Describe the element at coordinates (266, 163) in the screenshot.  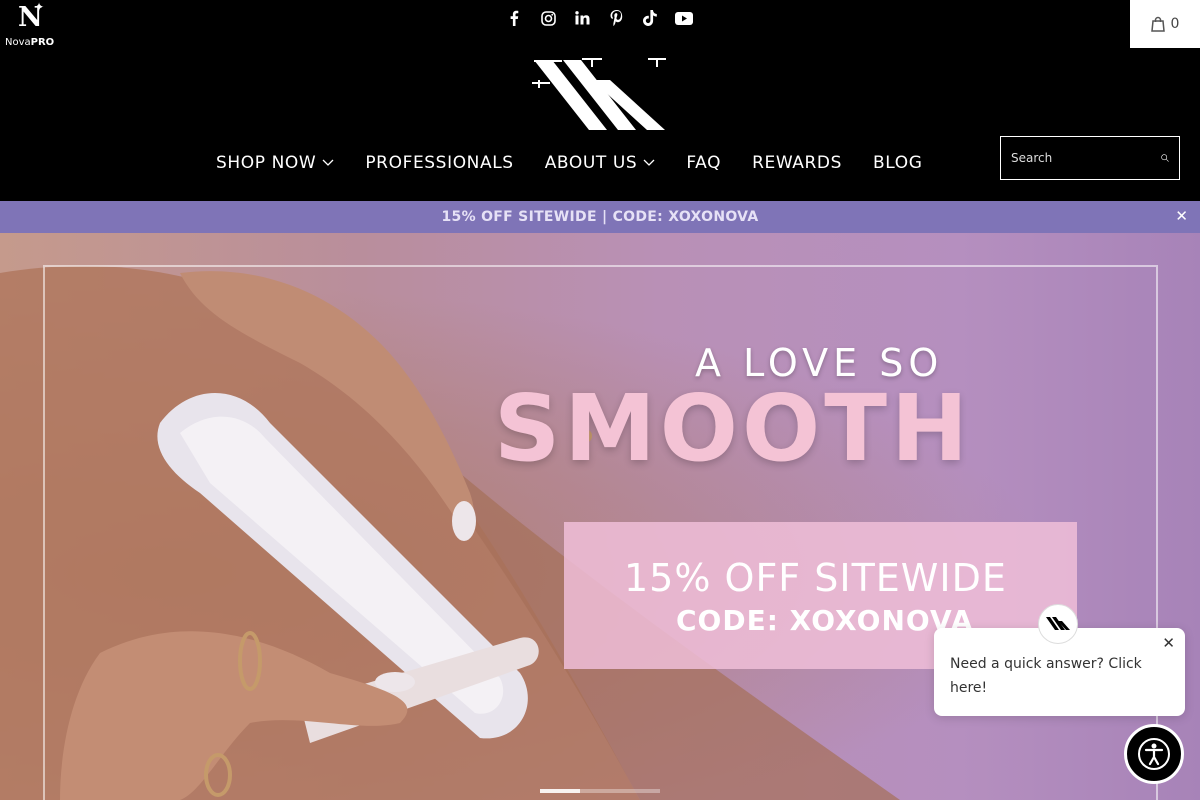
I see `nav-shop-now-label: SHOP NOW` at that location.